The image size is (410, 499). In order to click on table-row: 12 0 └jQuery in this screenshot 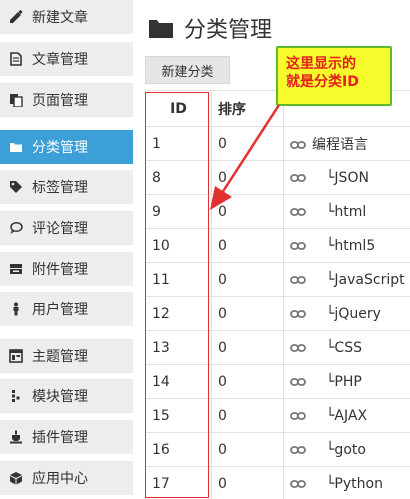, I will do `click(277, 313)`.